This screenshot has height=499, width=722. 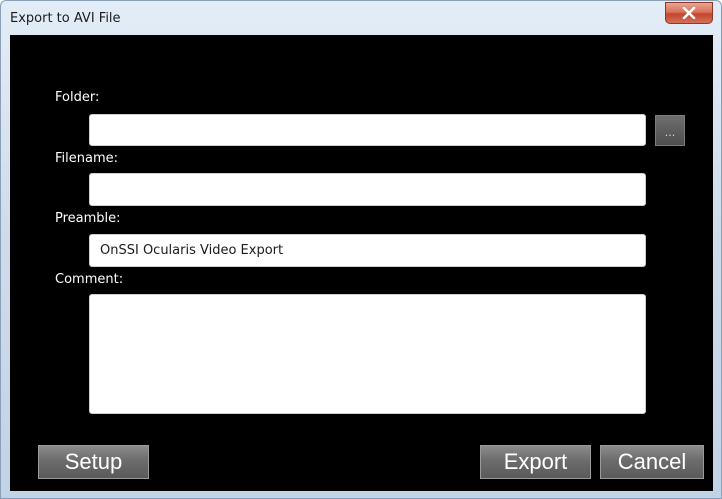 I want to click on folder-label: Folder:, so click(x=77, y=97).